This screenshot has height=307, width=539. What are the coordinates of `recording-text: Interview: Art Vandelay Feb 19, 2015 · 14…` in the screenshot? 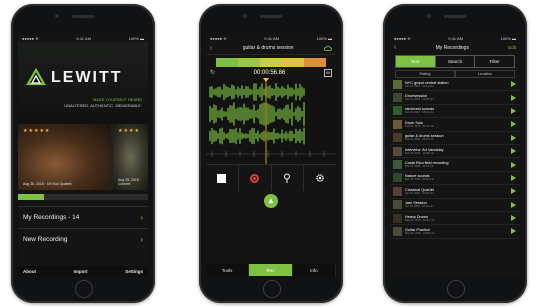 It's located at (458, 151).